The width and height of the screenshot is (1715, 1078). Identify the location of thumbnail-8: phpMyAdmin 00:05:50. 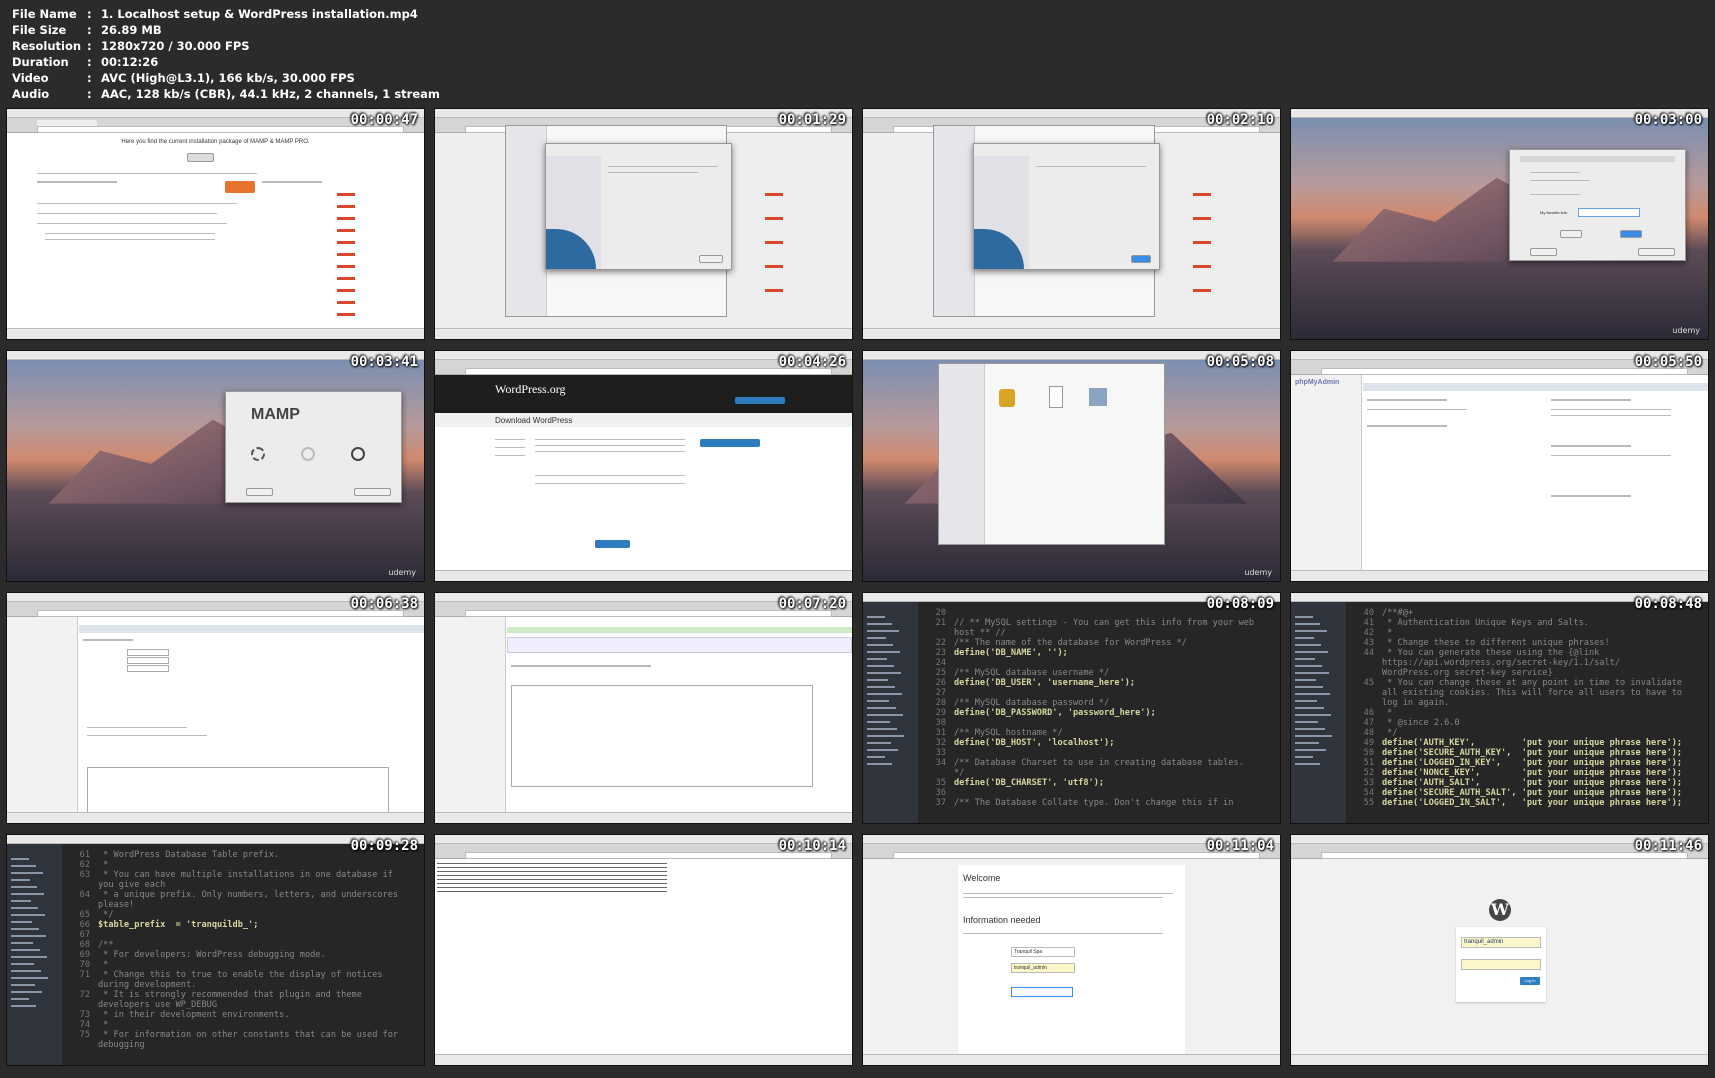
(1499, 466).